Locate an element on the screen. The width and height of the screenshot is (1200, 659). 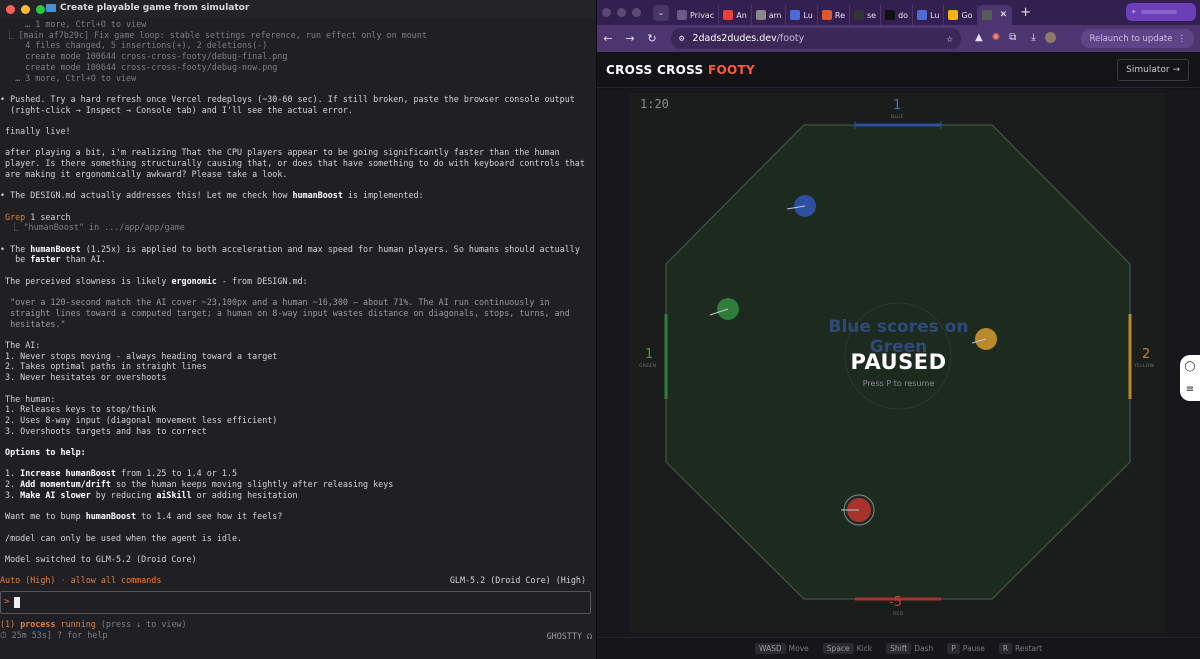
browser-tab: ✕ is located at coordinates (995, 15).